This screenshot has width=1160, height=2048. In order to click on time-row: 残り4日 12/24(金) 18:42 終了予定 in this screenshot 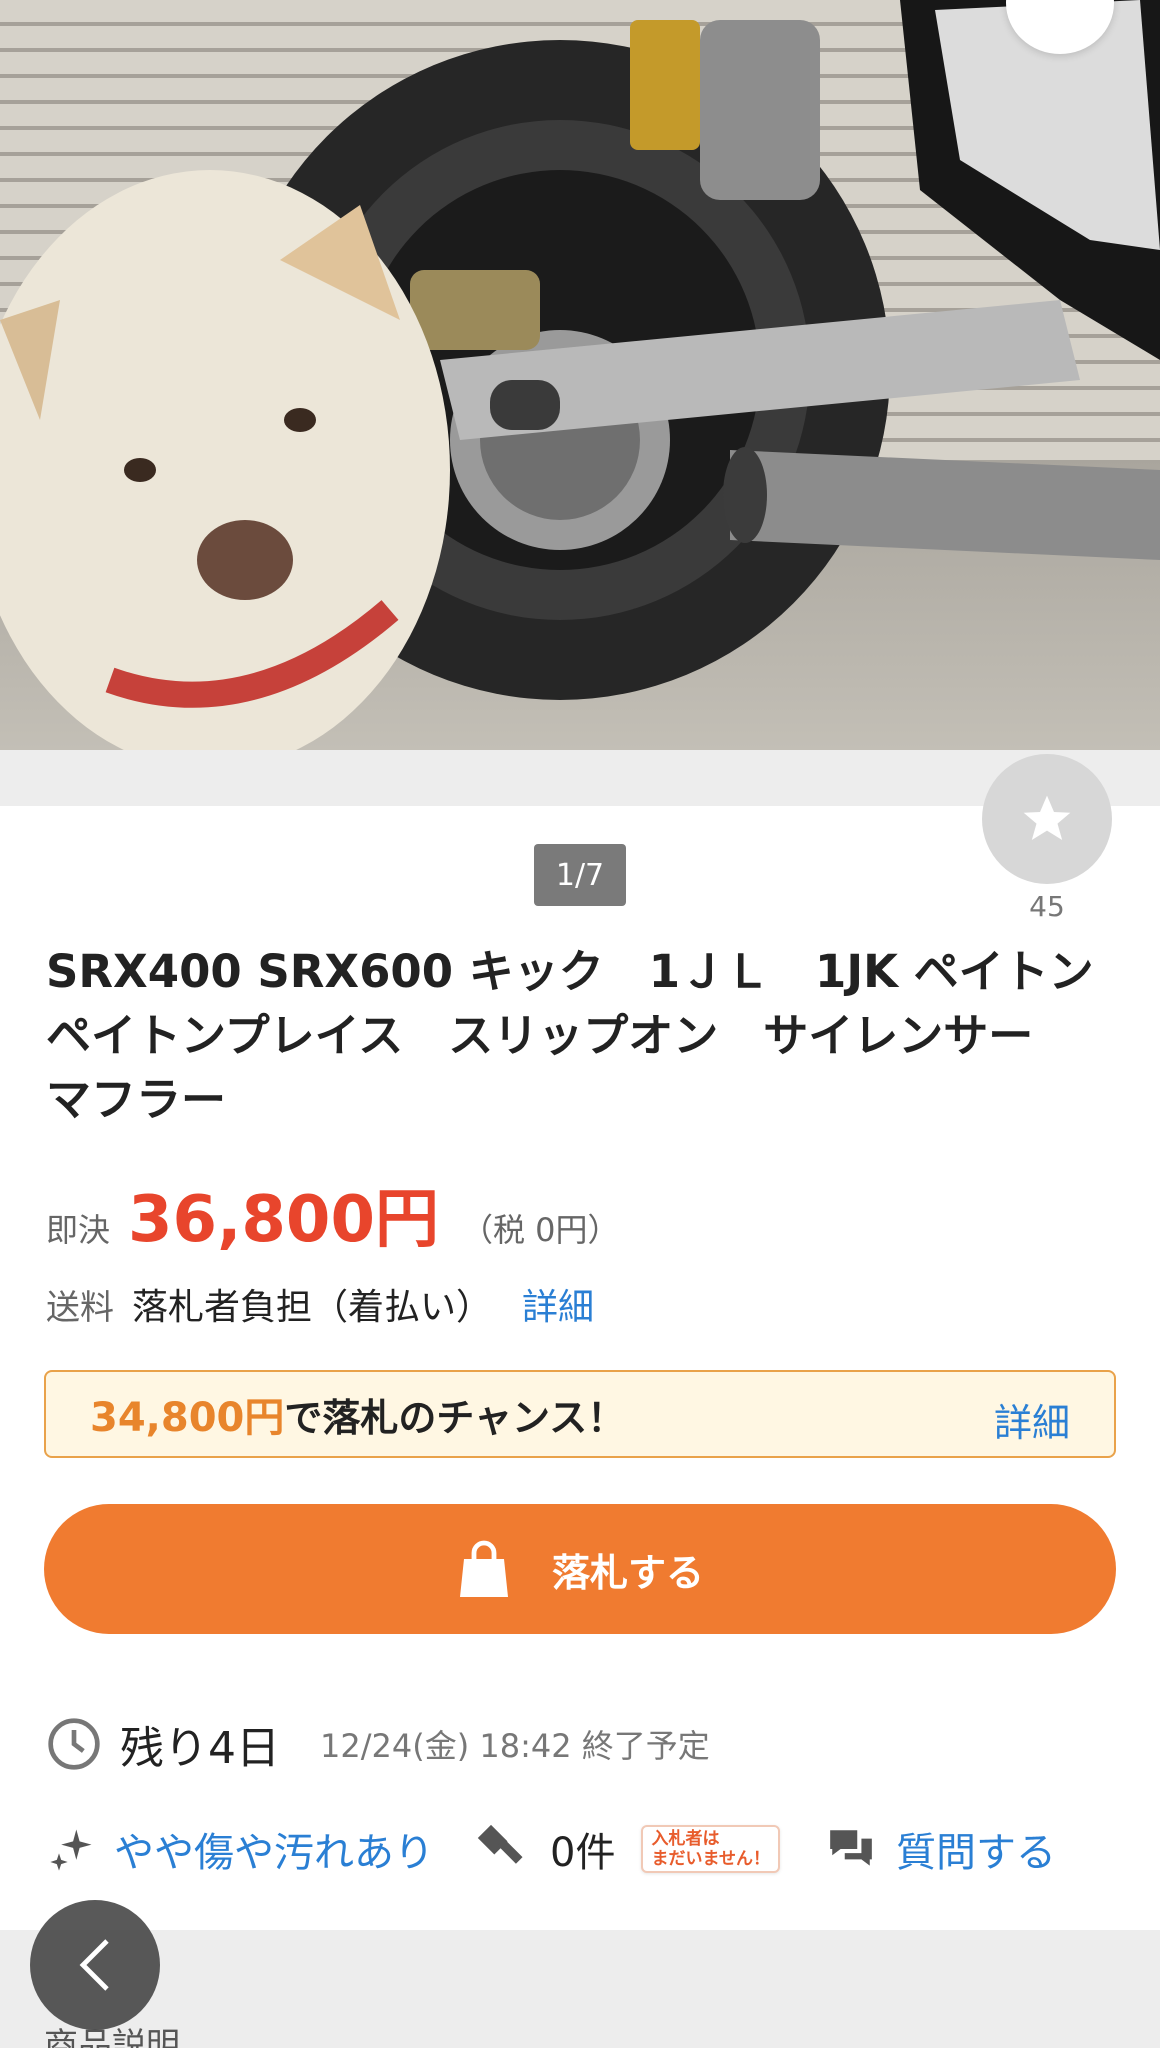, I will do `click(378, 1744)`.